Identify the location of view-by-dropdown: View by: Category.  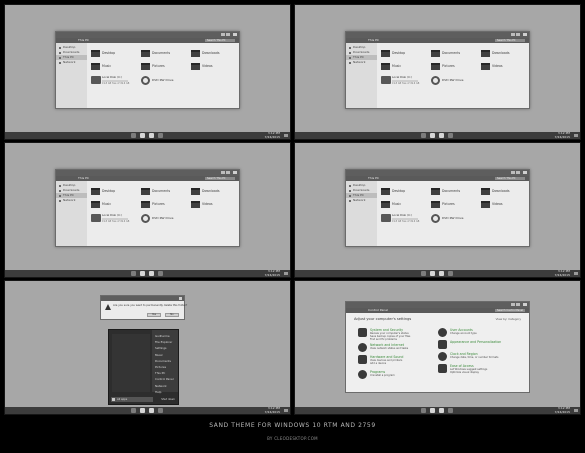
(508, 319).